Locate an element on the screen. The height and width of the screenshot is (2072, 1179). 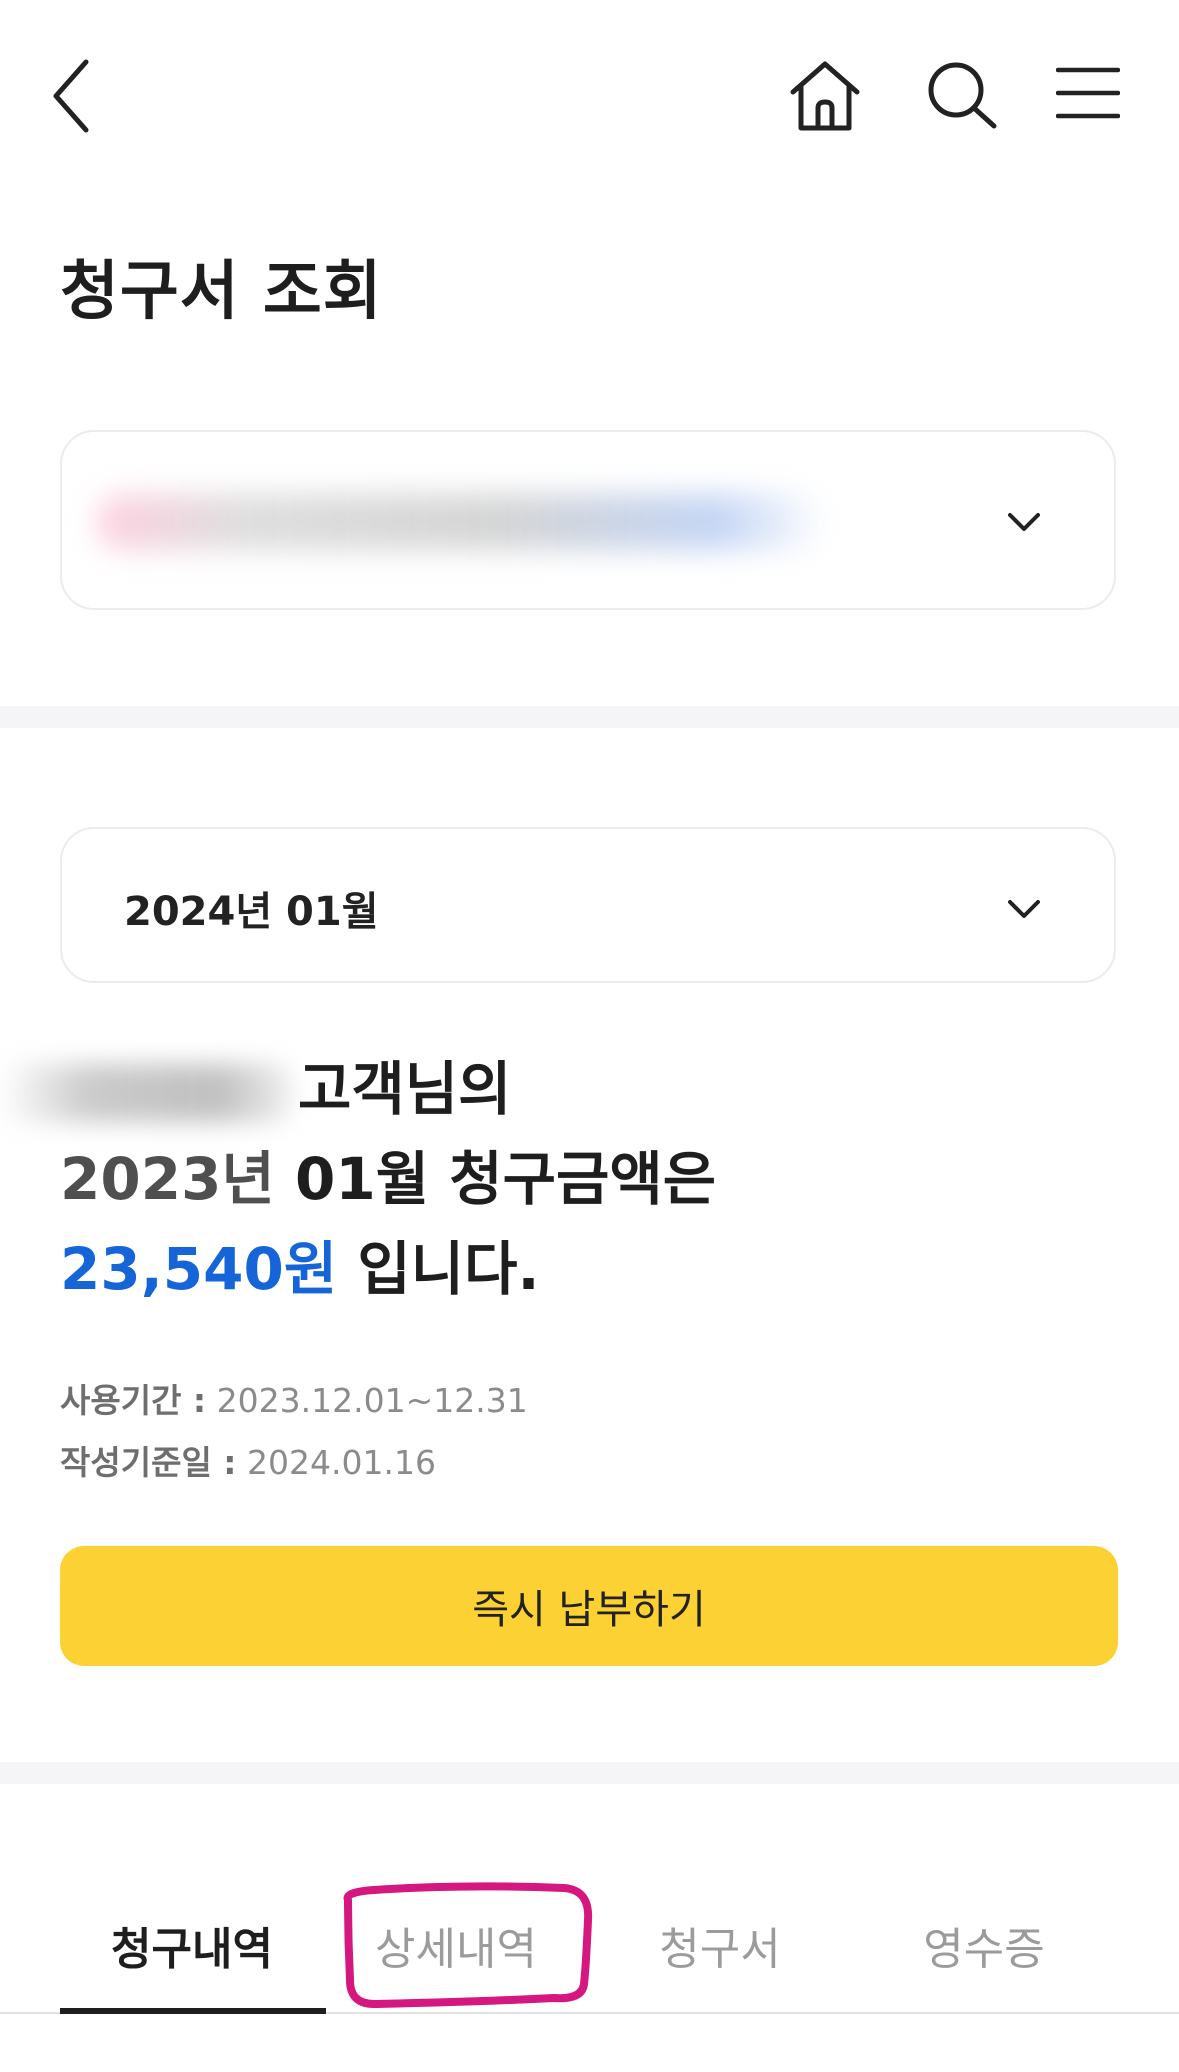
tab-receipt: 영수증 is located at coordinates (984, 1945).